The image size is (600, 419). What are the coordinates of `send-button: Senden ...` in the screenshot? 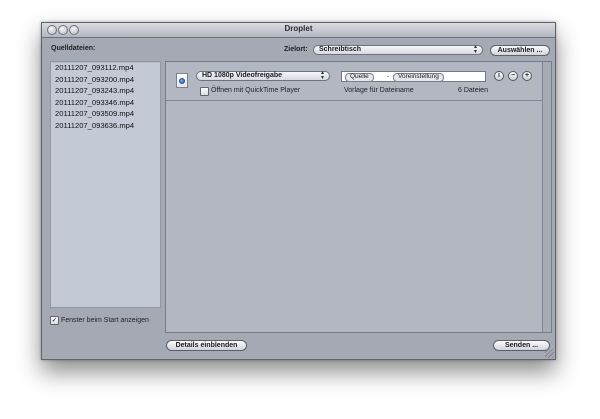 It's located at (521, 345).